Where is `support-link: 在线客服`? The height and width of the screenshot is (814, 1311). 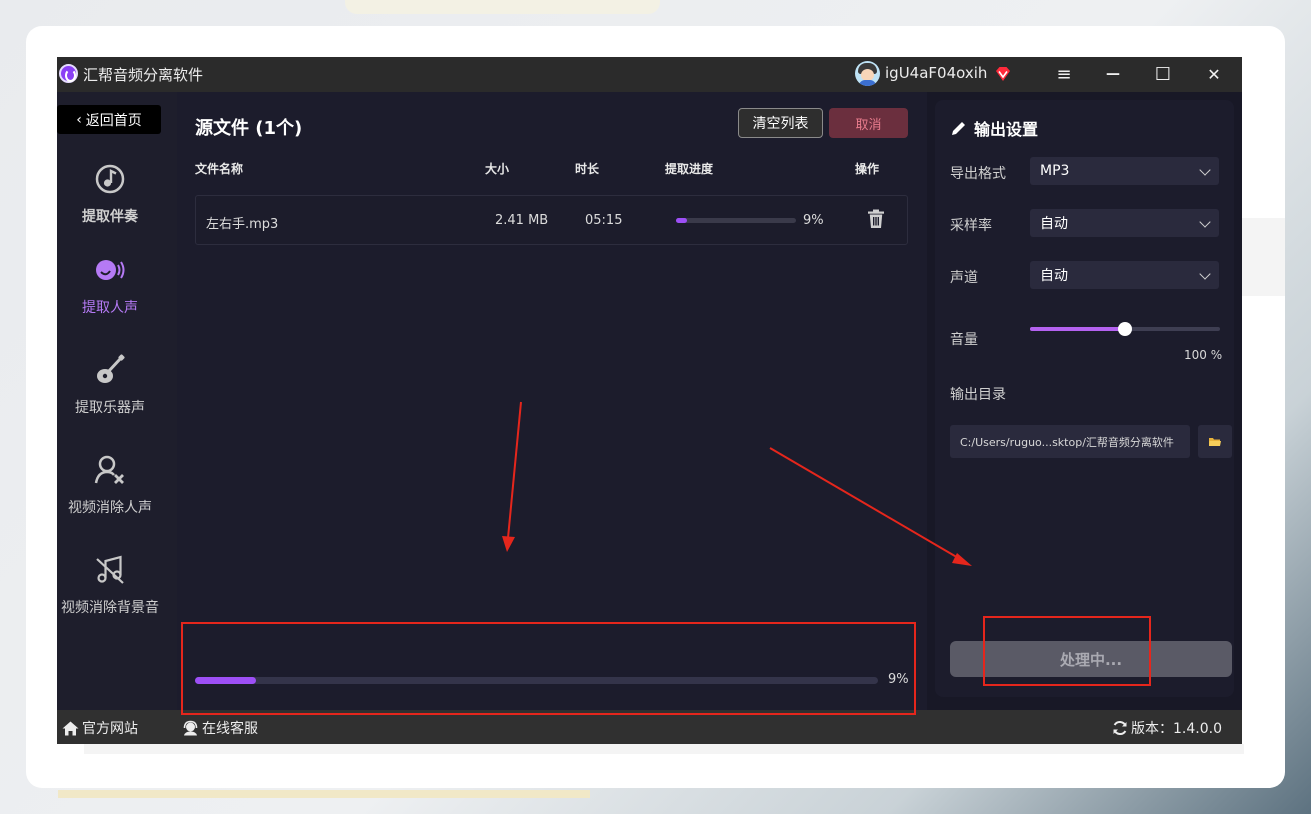
support-link: 在线客服 is located at coordinates (220, 728).